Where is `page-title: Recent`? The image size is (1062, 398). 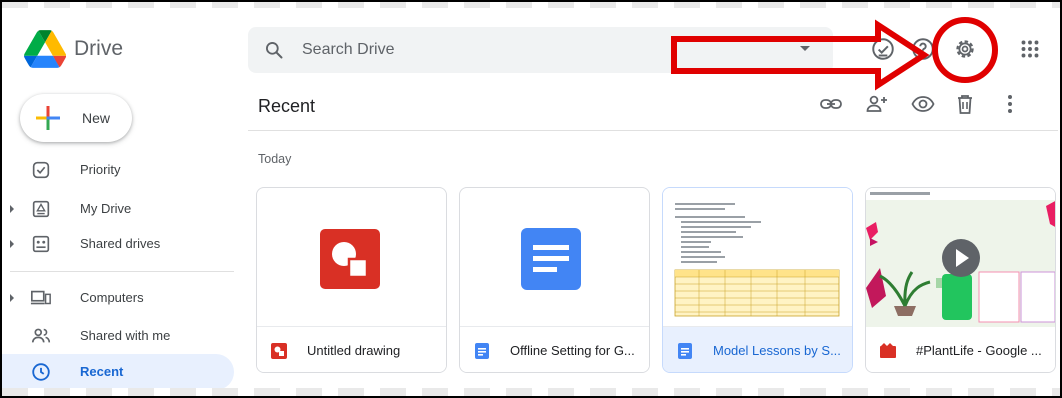
page-title: Recent is located at coordinates (287, 106).